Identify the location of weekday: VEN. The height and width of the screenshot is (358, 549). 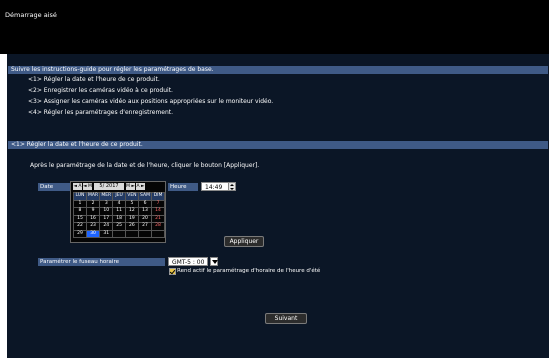
(131, 196).